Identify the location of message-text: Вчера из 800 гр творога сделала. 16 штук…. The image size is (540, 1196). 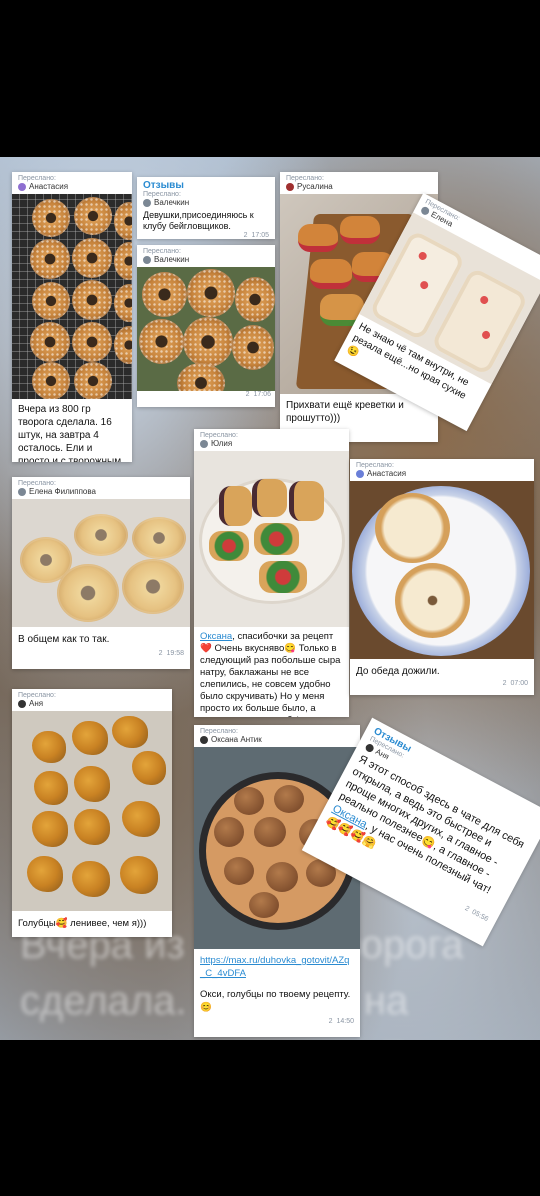
(70, 433).